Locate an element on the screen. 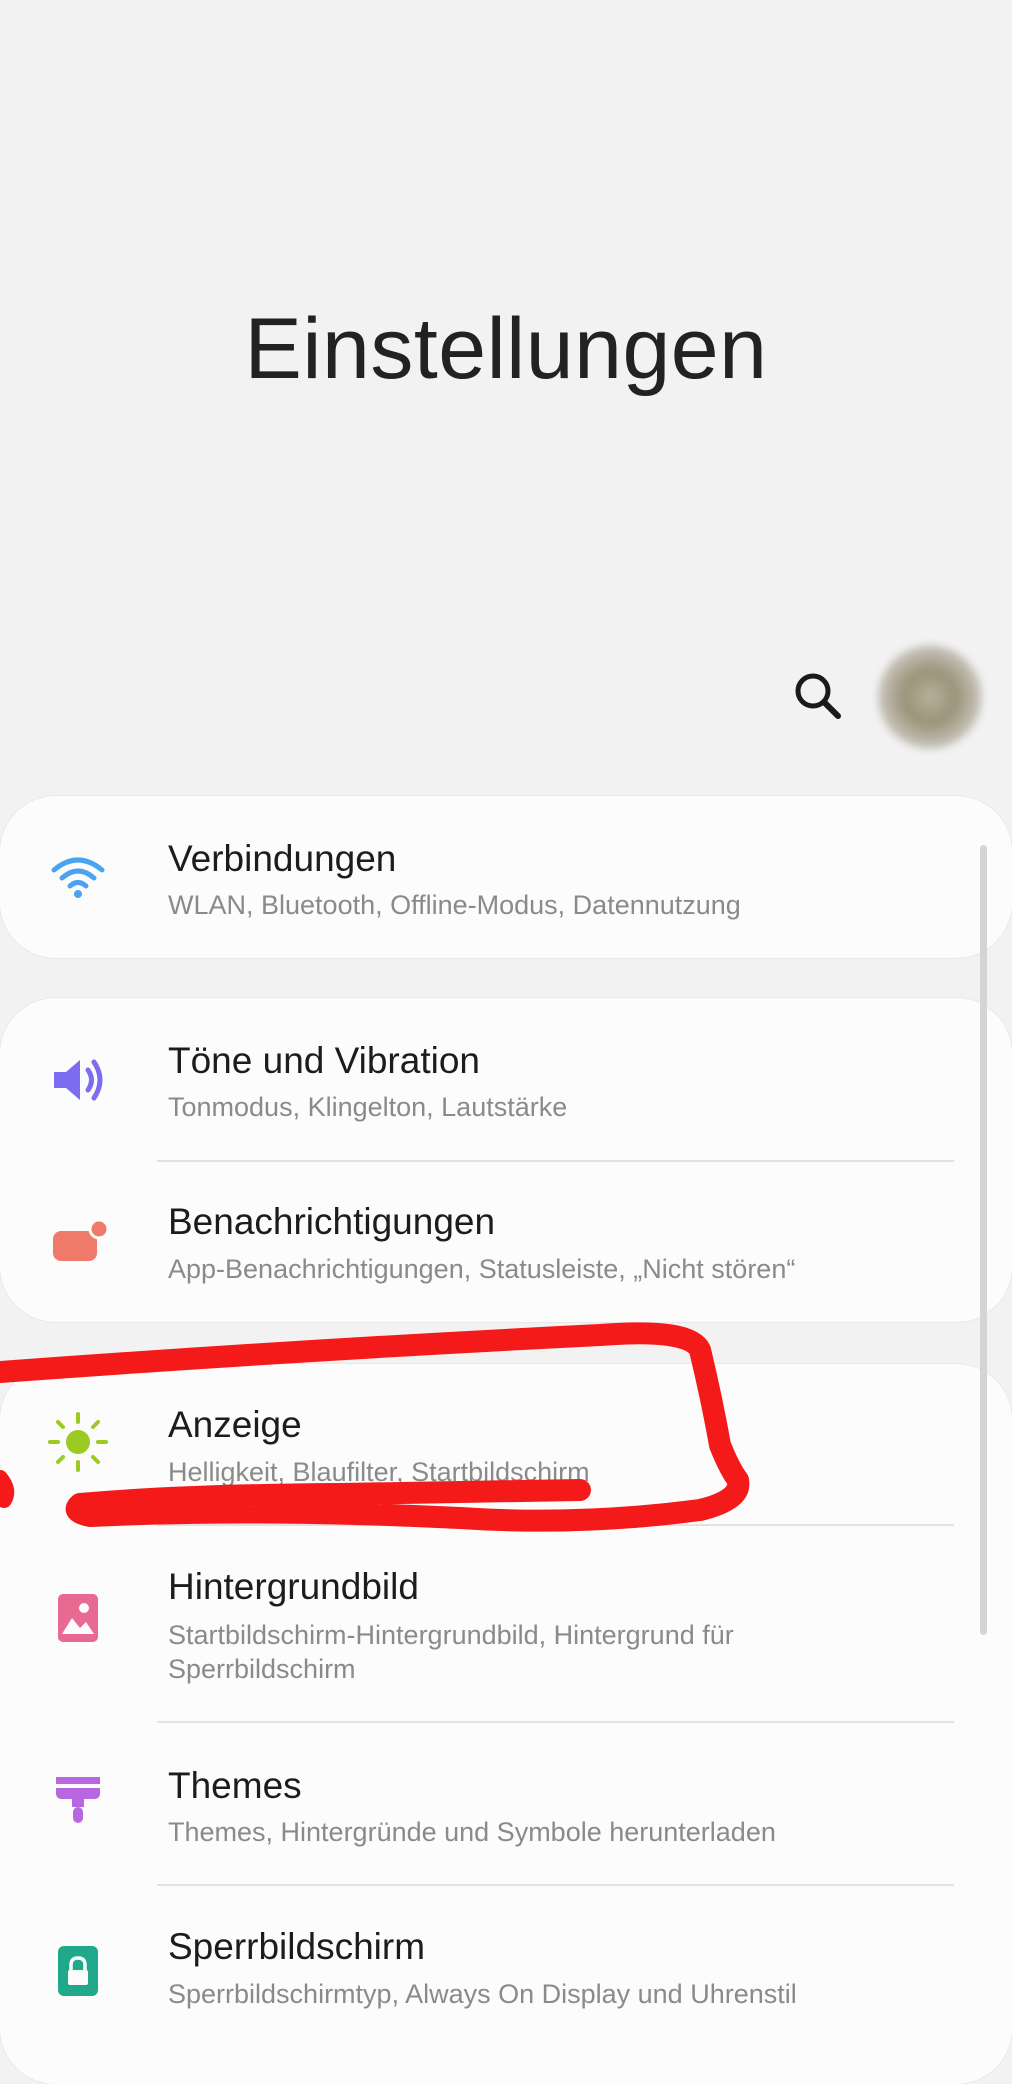  settings-item-label: Sperrbildschirm is located at coordinates (297, 1946).